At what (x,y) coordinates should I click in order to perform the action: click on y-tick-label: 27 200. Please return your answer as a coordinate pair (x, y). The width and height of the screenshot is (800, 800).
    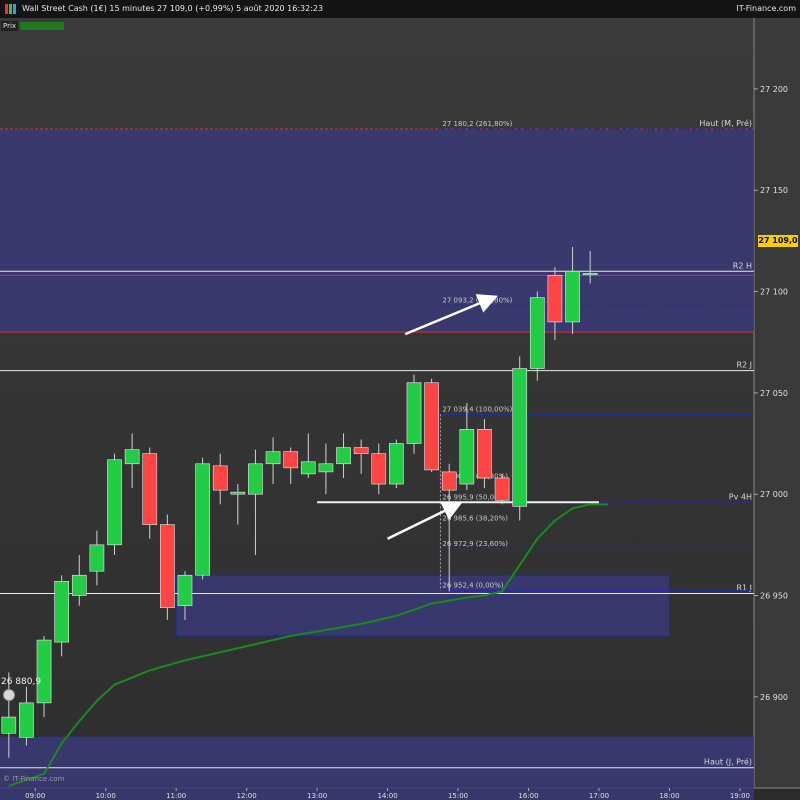
    Looking at the image, I should click on (774, 89).